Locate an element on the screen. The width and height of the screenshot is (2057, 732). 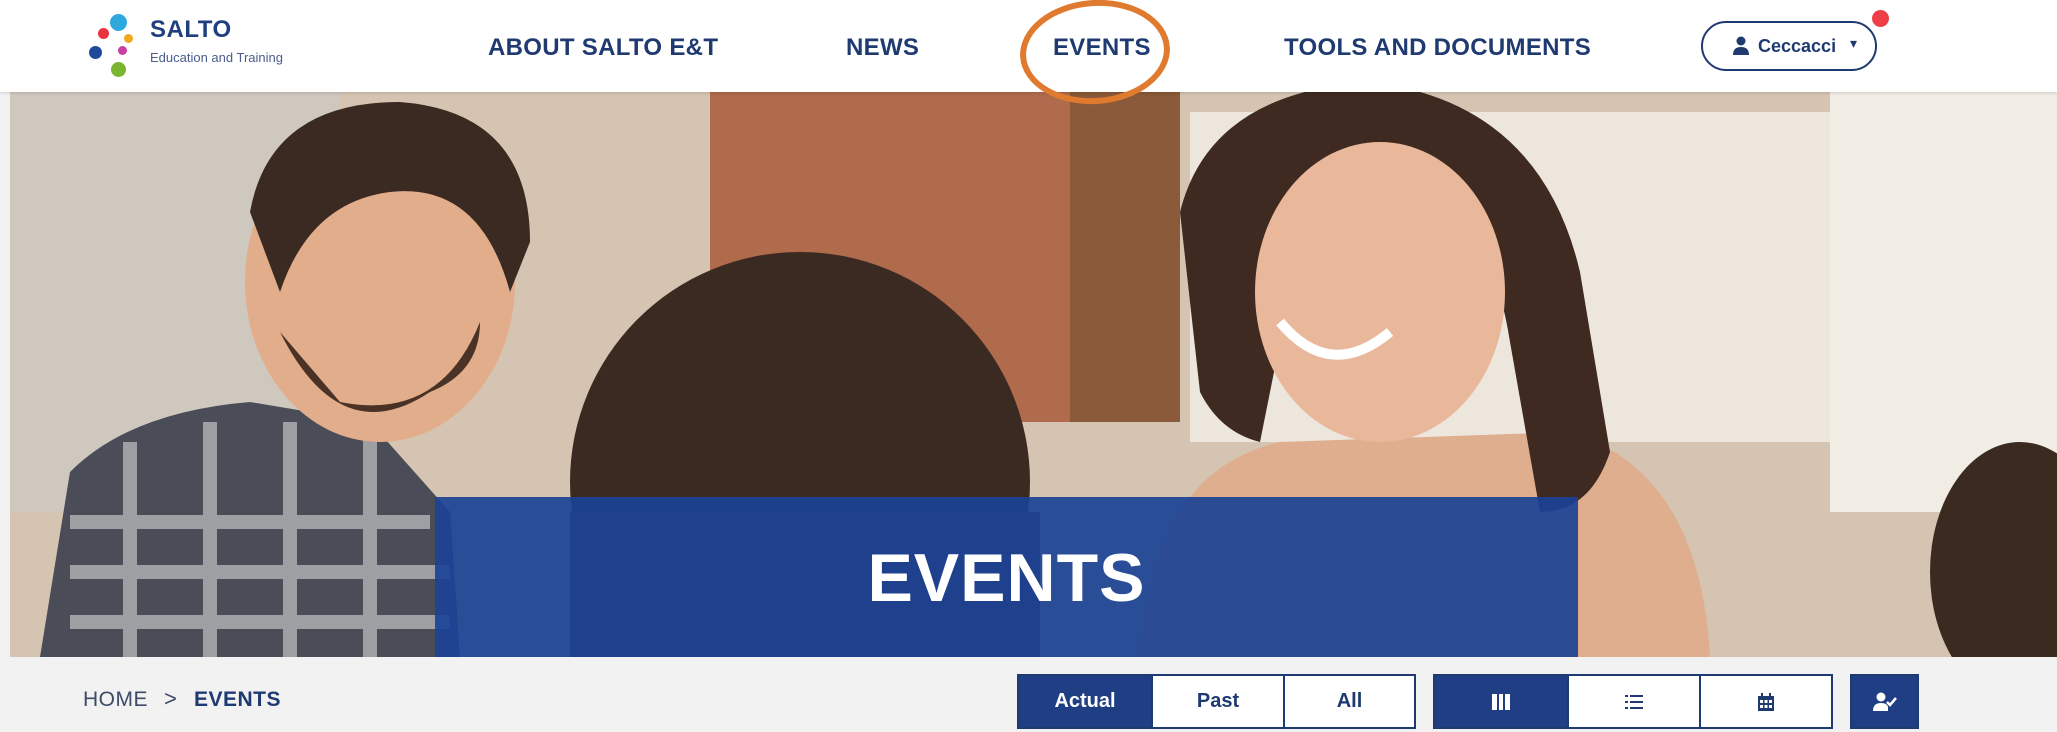
chevron-down-icon: ▾ is located at coordinates (1854, 43).